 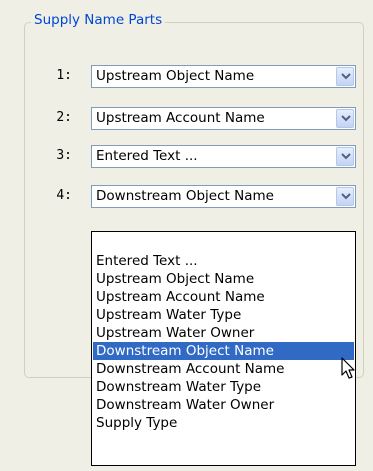 I want to click on dropdown-option: Upstream Water Type, so click(x=223, y=315).